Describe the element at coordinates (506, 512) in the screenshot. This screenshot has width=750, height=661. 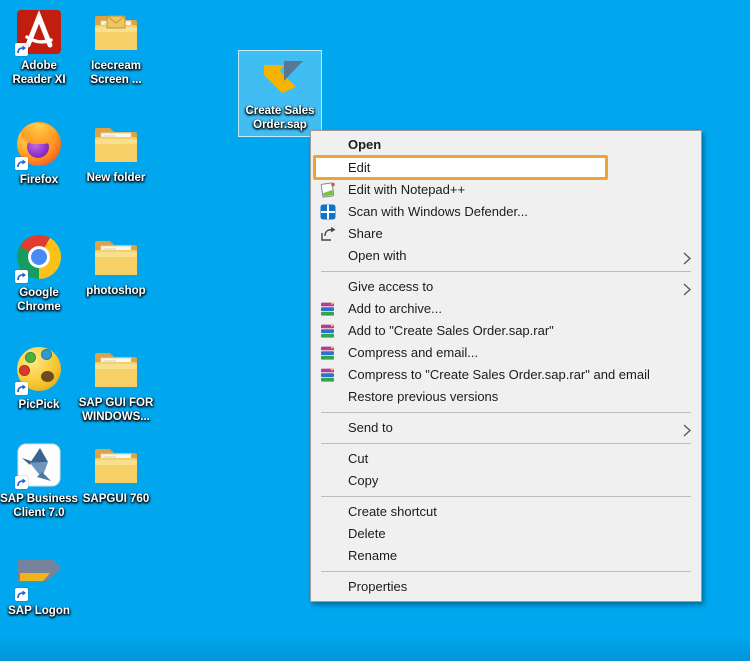
I see `menu-item-create-shortcut: Create shortcut` at that location.